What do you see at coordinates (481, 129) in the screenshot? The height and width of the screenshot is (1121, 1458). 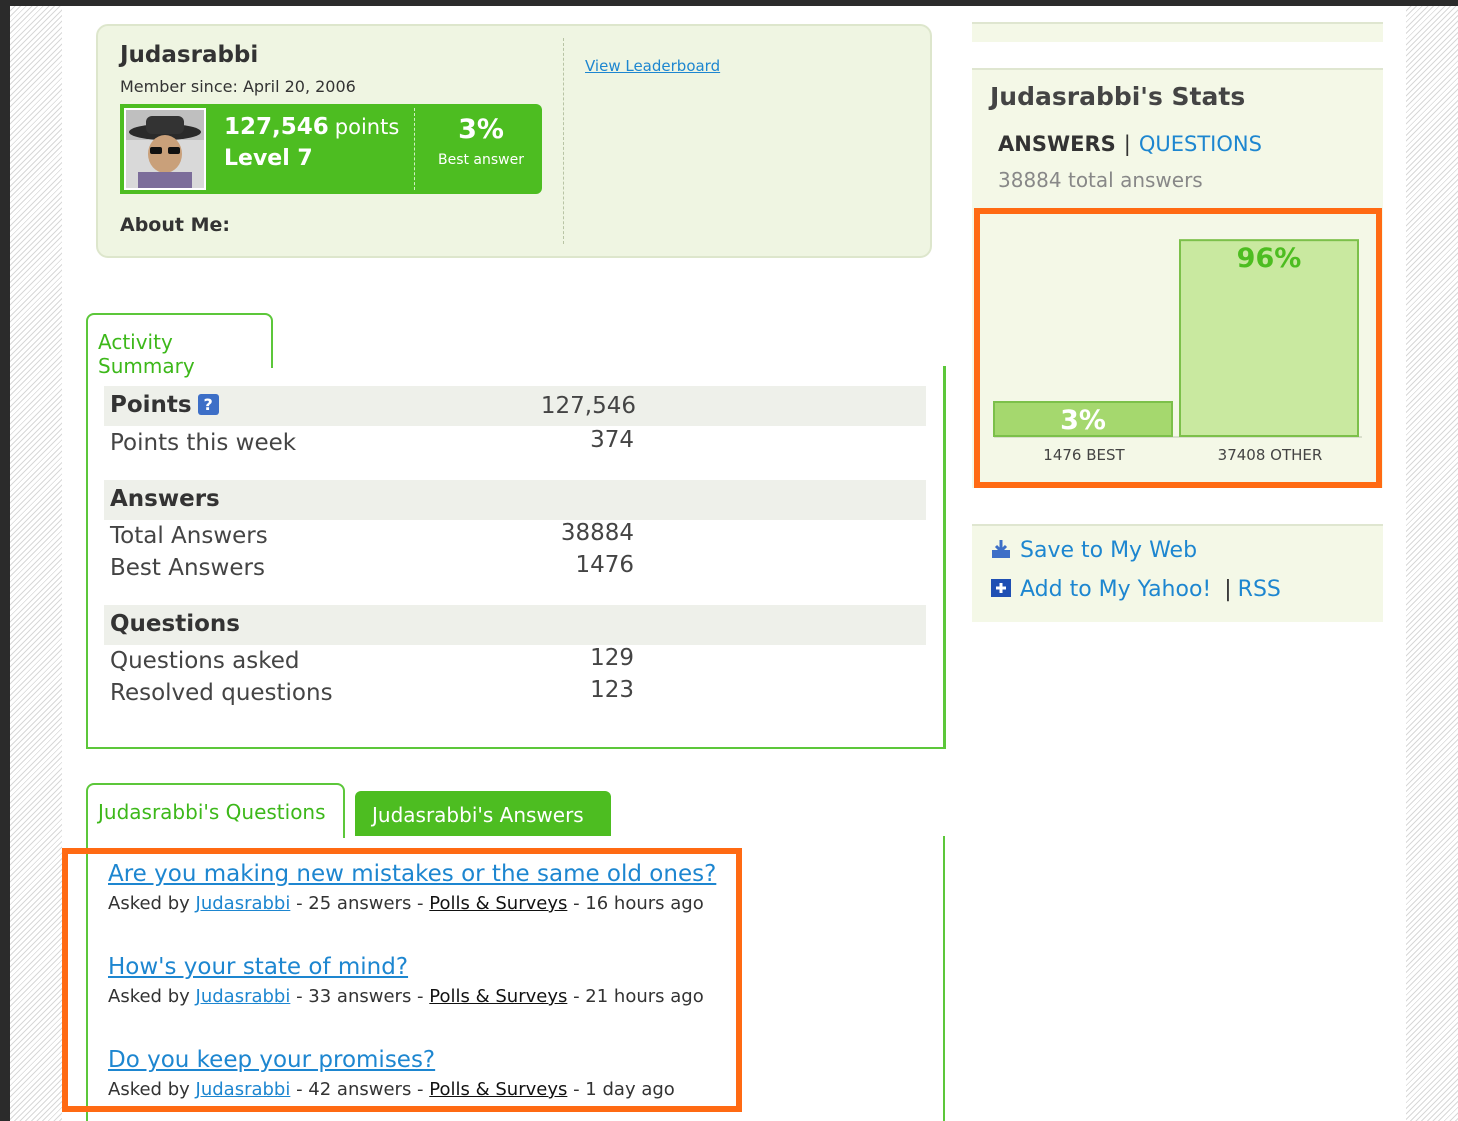 I see `best-answer-percent: 3%` at bounding box center [481, 129].